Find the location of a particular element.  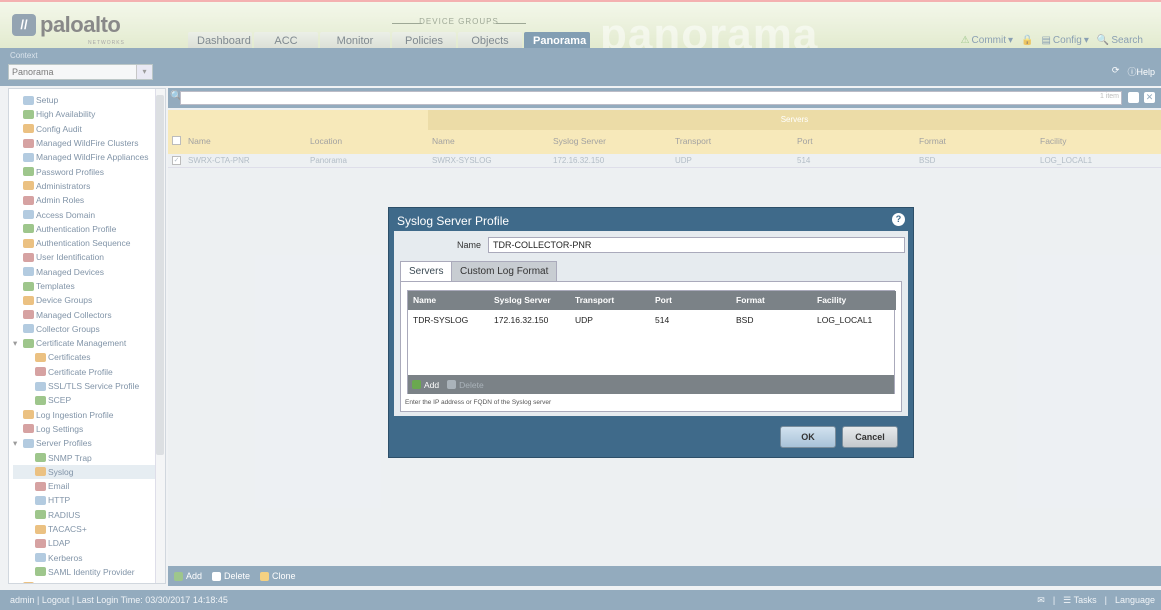

cell-facility: LOG_LOCAL1 is located at coordinates (845, 320).